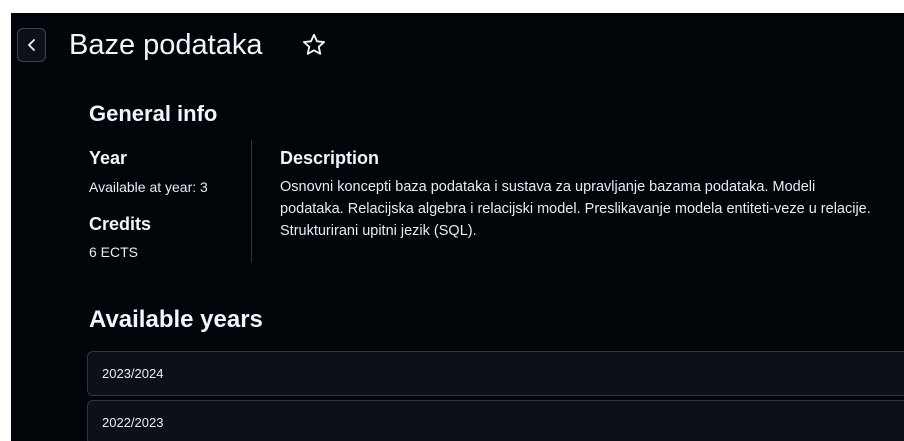 Image resolution: width=904 pixels, height=441 pixels. I want to click on star-icon, so click(314, 45).